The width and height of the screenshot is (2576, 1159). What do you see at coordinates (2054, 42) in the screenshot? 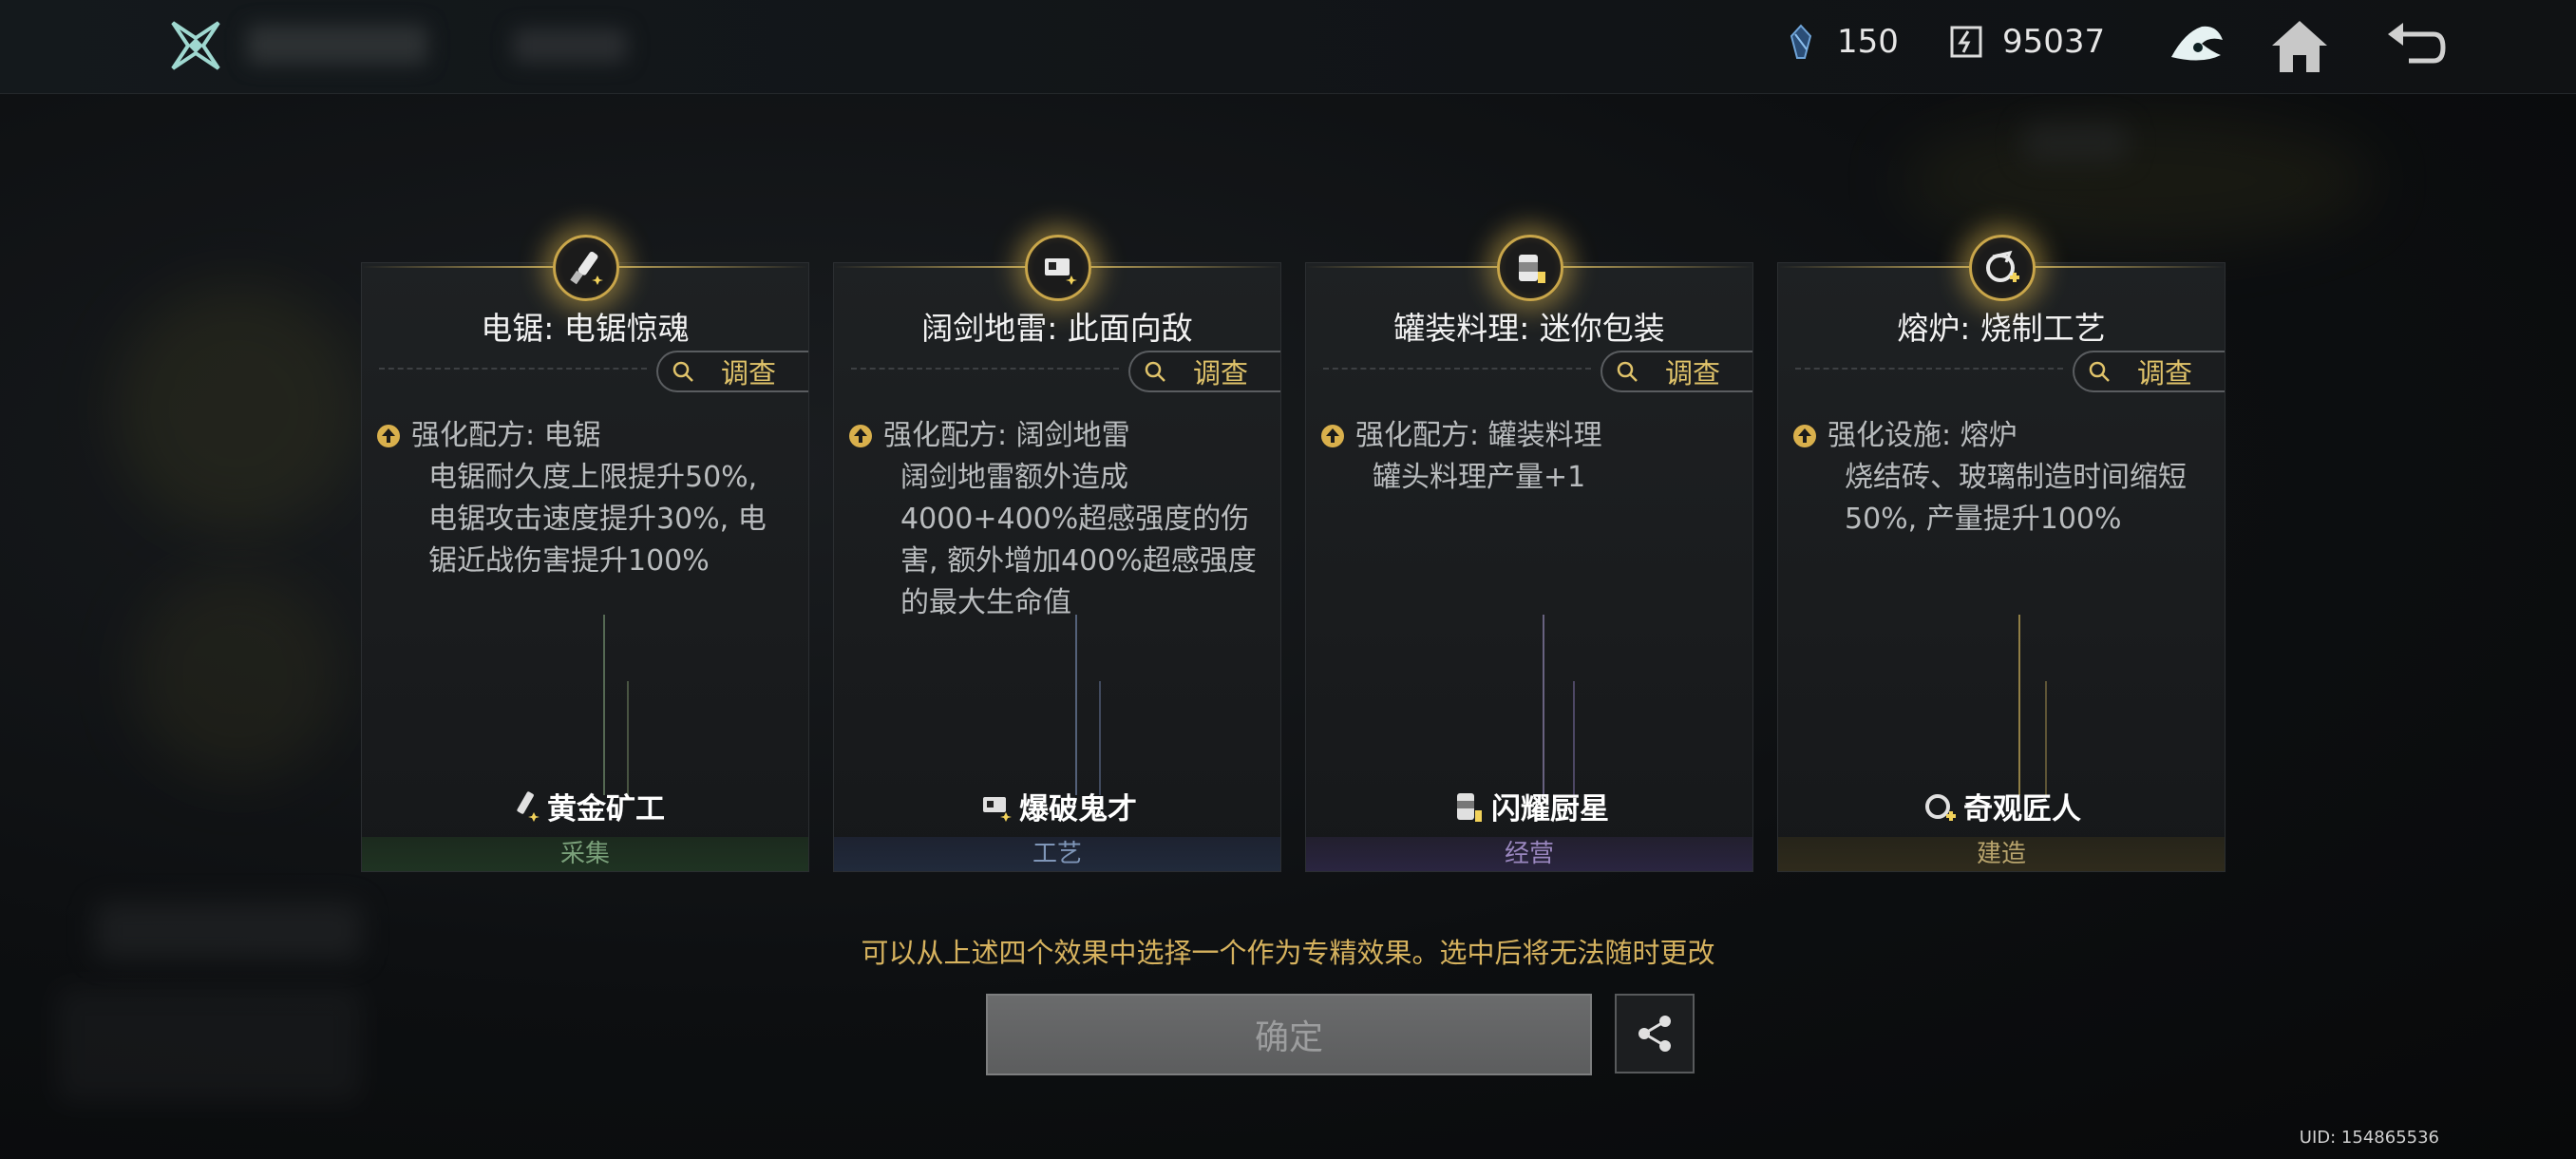
I see `currency-b-value: 95037` at bounding box center [2054, 42].